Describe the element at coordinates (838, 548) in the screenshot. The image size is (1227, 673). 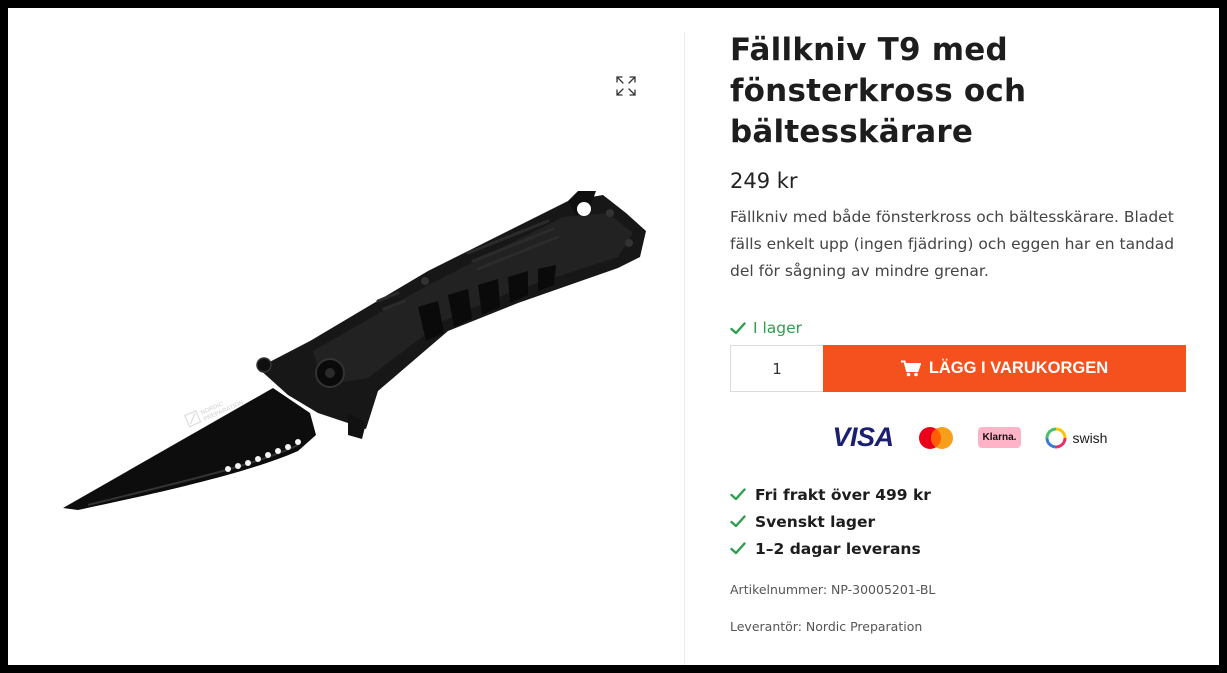
I see `usp-delivery-time: 1–2 dagar leverans` at that location.